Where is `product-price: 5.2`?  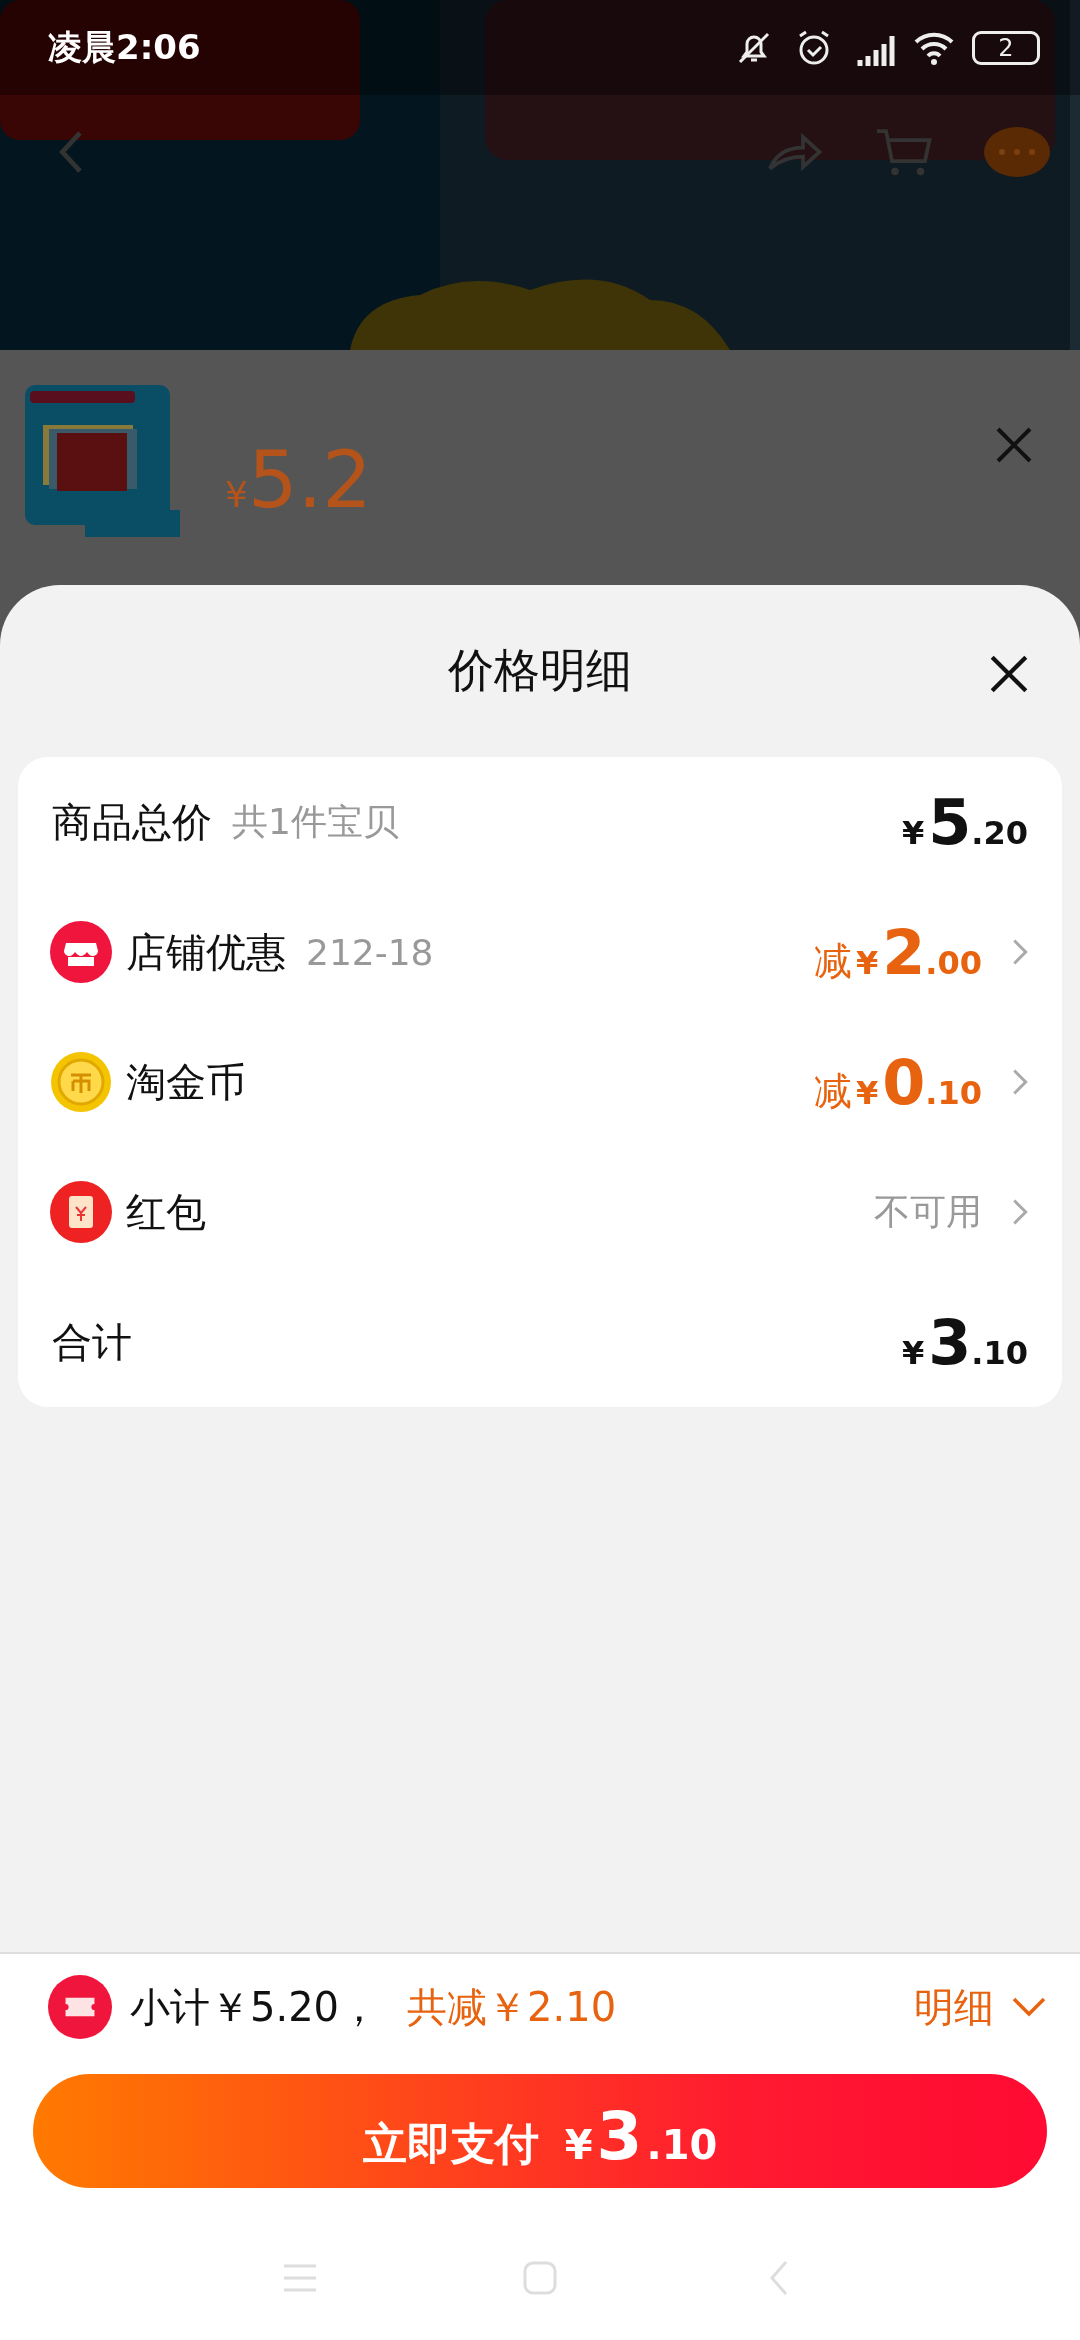 product-price: 5.2 is located at coordinates (309, 480).